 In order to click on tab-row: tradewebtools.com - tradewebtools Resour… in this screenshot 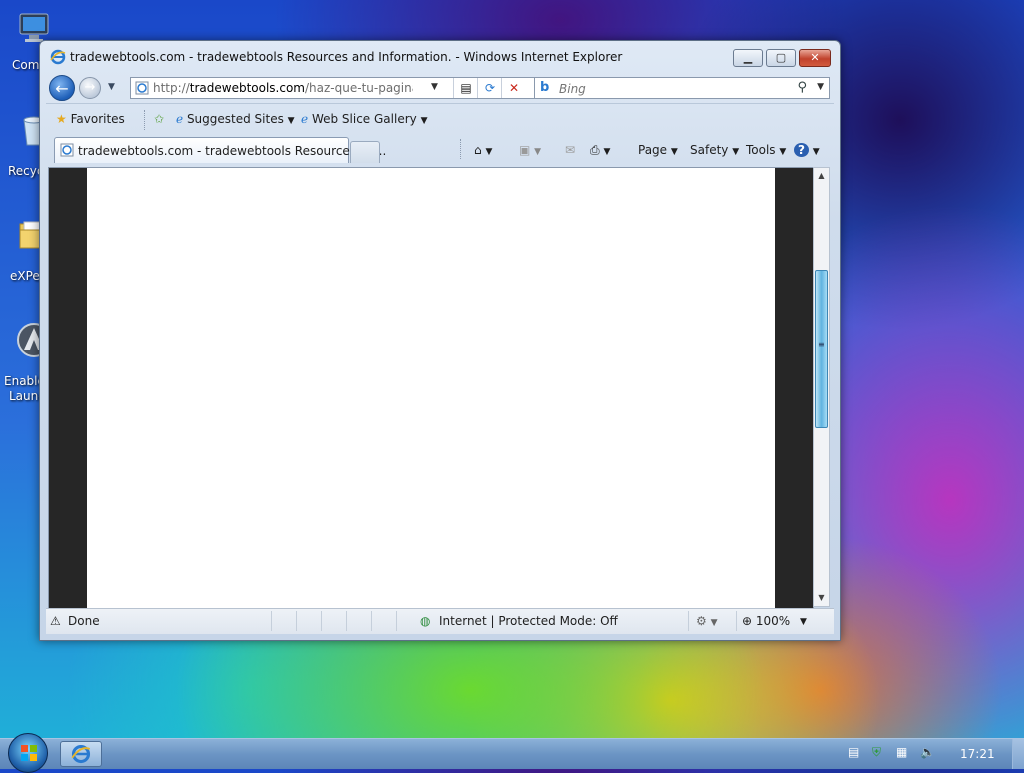, I will do `click(440, 149)`.